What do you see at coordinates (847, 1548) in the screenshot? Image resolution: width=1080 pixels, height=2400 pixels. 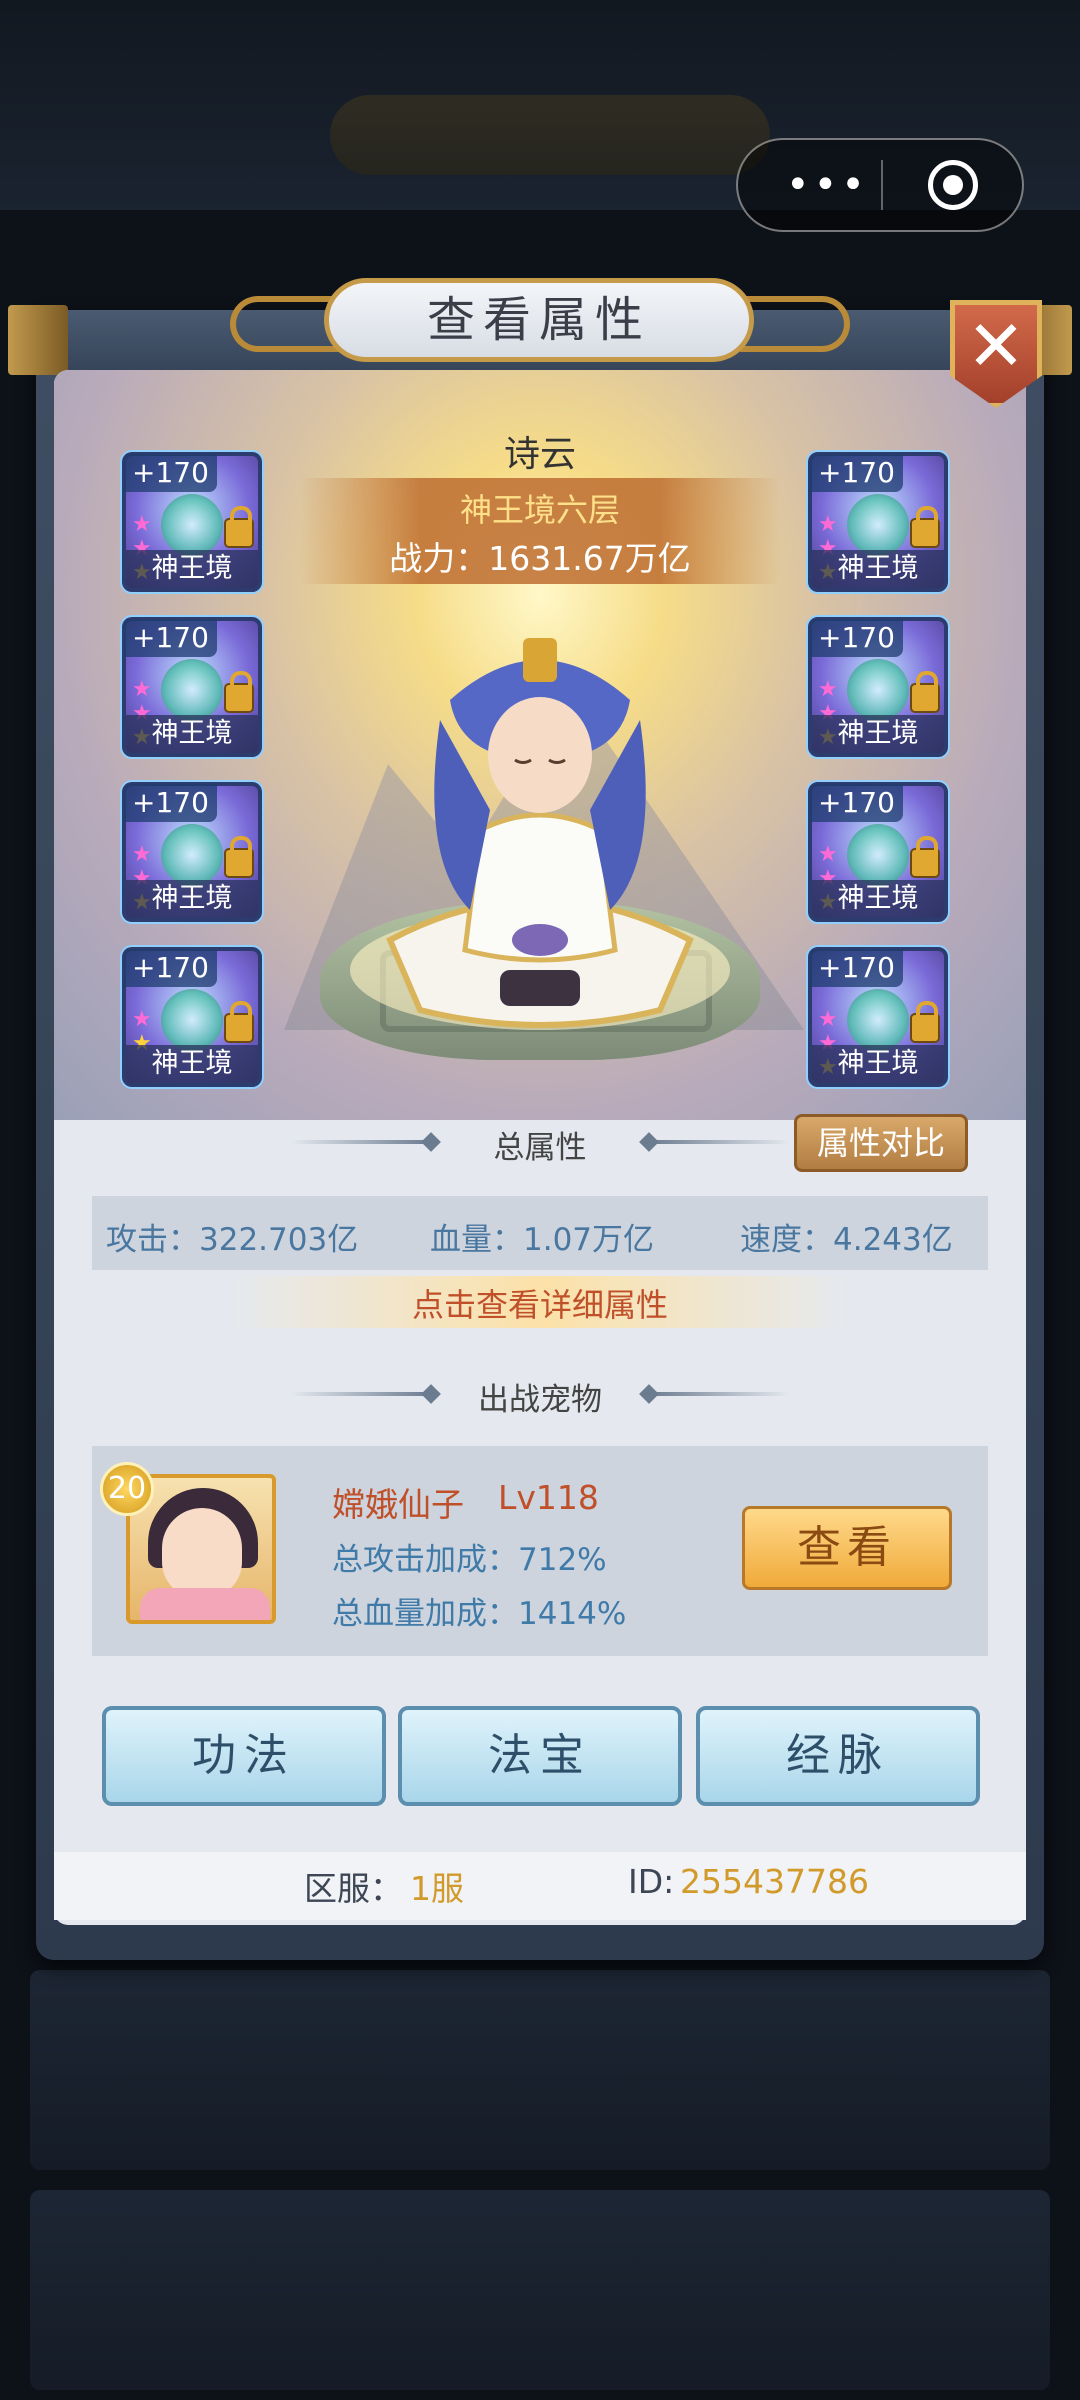 I see `view-pet-button: 查看` at bounding box center [847, 1548].